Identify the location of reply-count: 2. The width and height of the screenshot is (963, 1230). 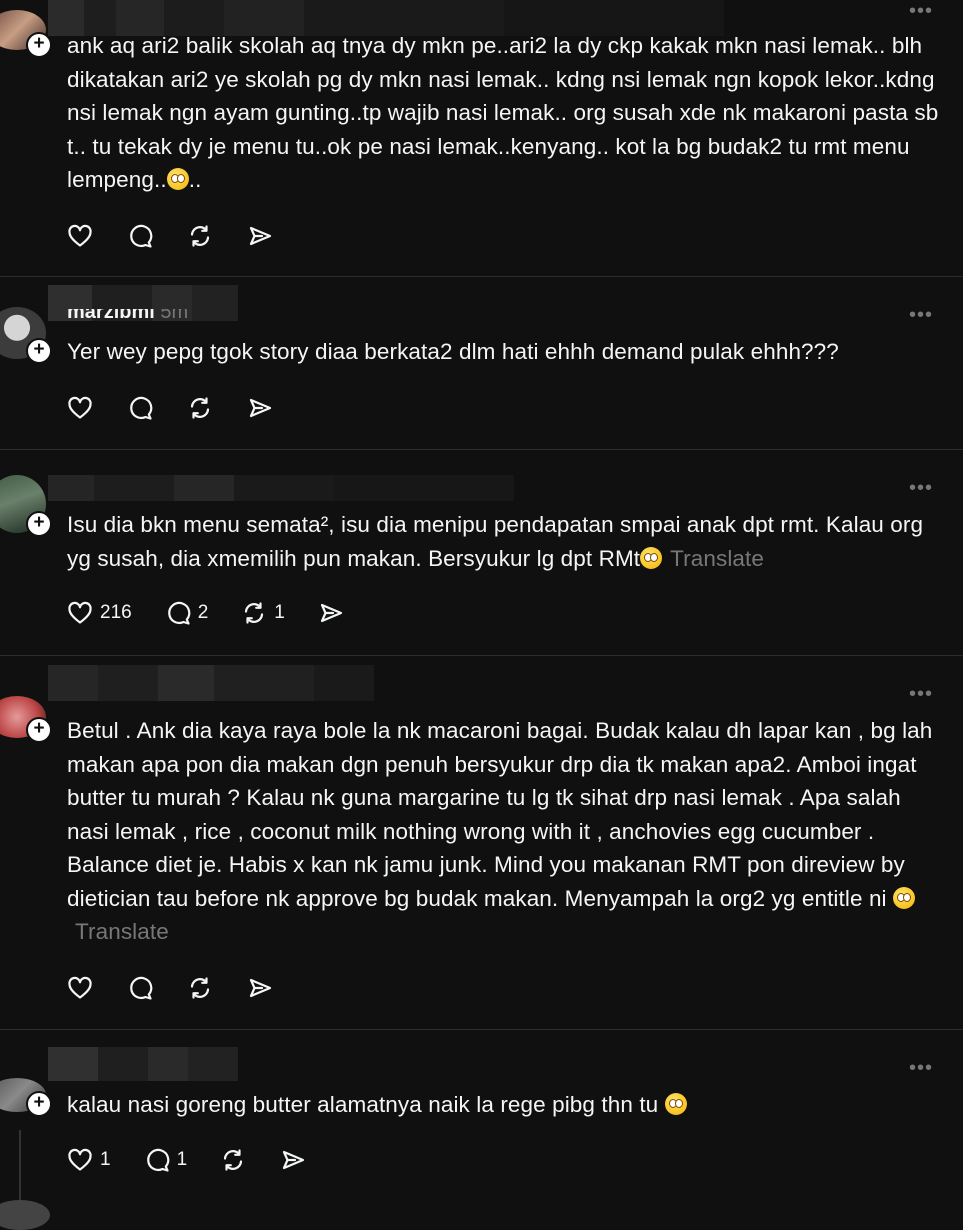
(203, 612).